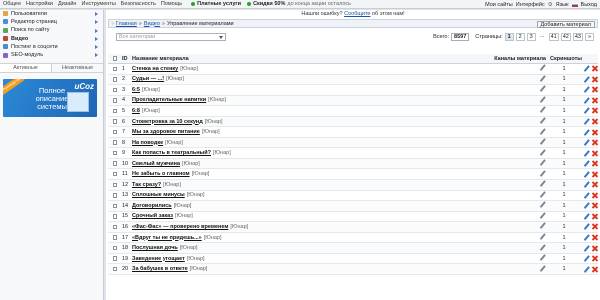  I want to click on add-material-button: Добавить материал, so click(565, 24).